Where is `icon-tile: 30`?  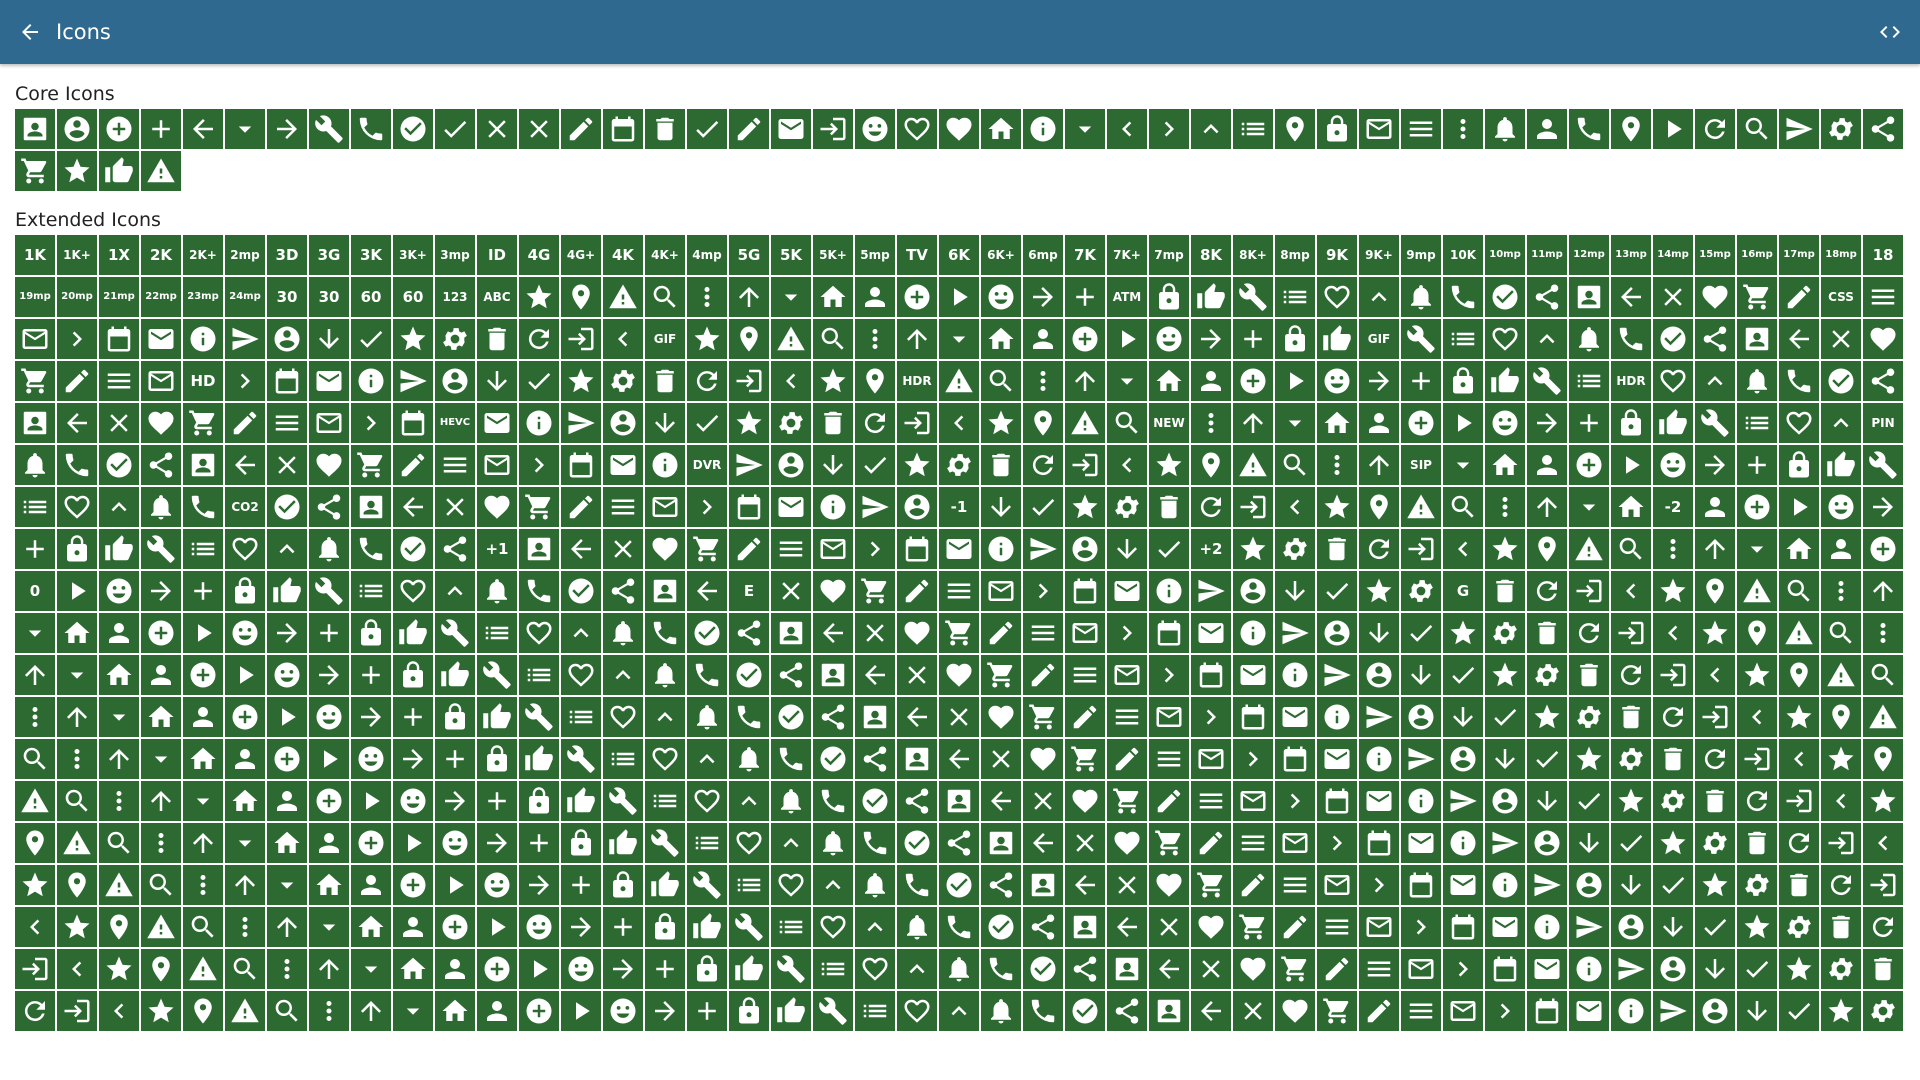 icon-tile: 30 is located at coordinates (329, 297).